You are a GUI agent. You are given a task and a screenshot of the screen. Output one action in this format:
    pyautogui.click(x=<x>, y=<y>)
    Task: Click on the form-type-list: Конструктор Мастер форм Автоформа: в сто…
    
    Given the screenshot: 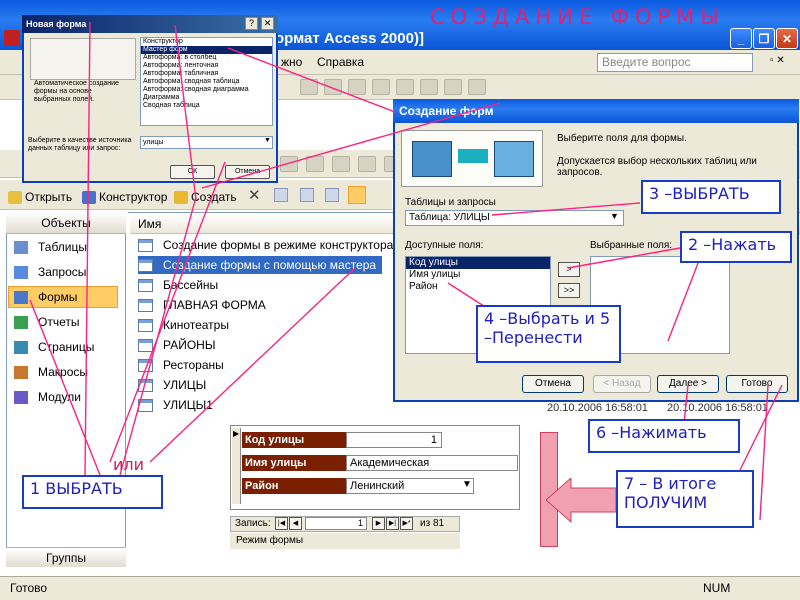 What is the action you would take?
    pyautogui.click(x=206, y=81)
    